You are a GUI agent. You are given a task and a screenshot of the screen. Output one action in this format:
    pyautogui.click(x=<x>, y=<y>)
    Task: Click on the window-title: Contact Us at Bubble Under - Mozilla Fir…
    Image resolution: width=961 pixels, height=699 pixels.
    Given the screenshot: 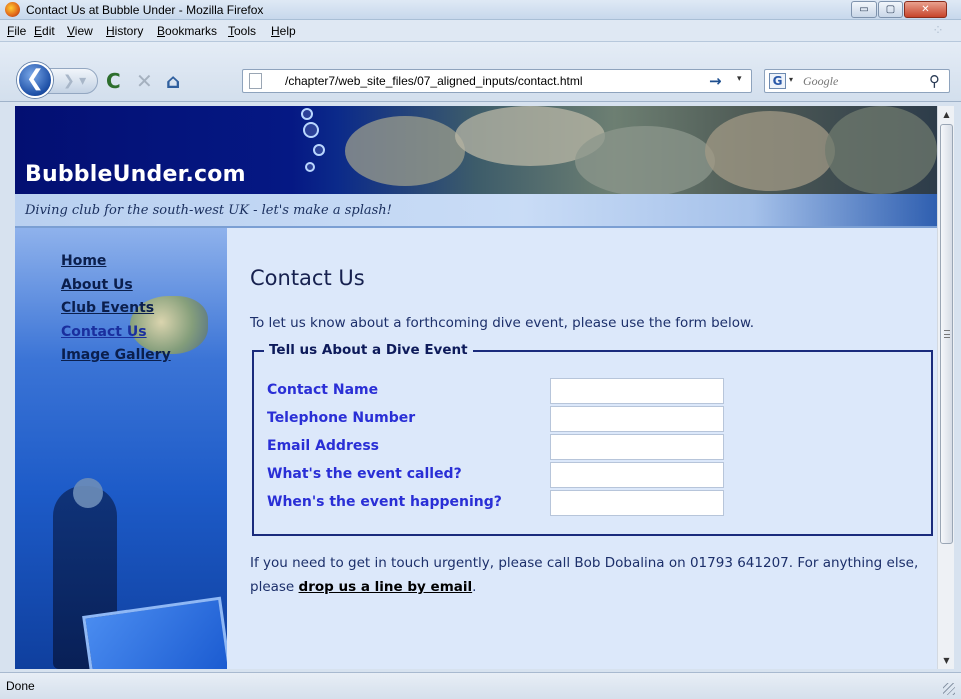 What is the action you would take?
    pyautogui.click(x=145, y=10)
    